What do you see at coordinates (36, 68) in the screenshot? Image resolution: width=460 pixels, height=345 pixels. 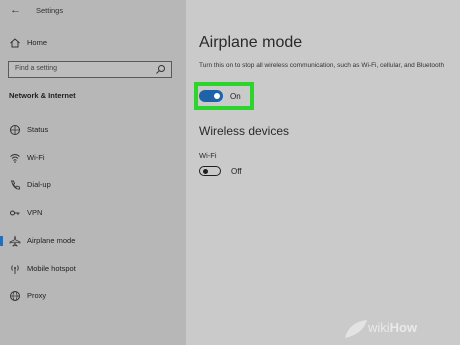 I see `search-placeholder: Find a setting` at bounding box center [36, 68].